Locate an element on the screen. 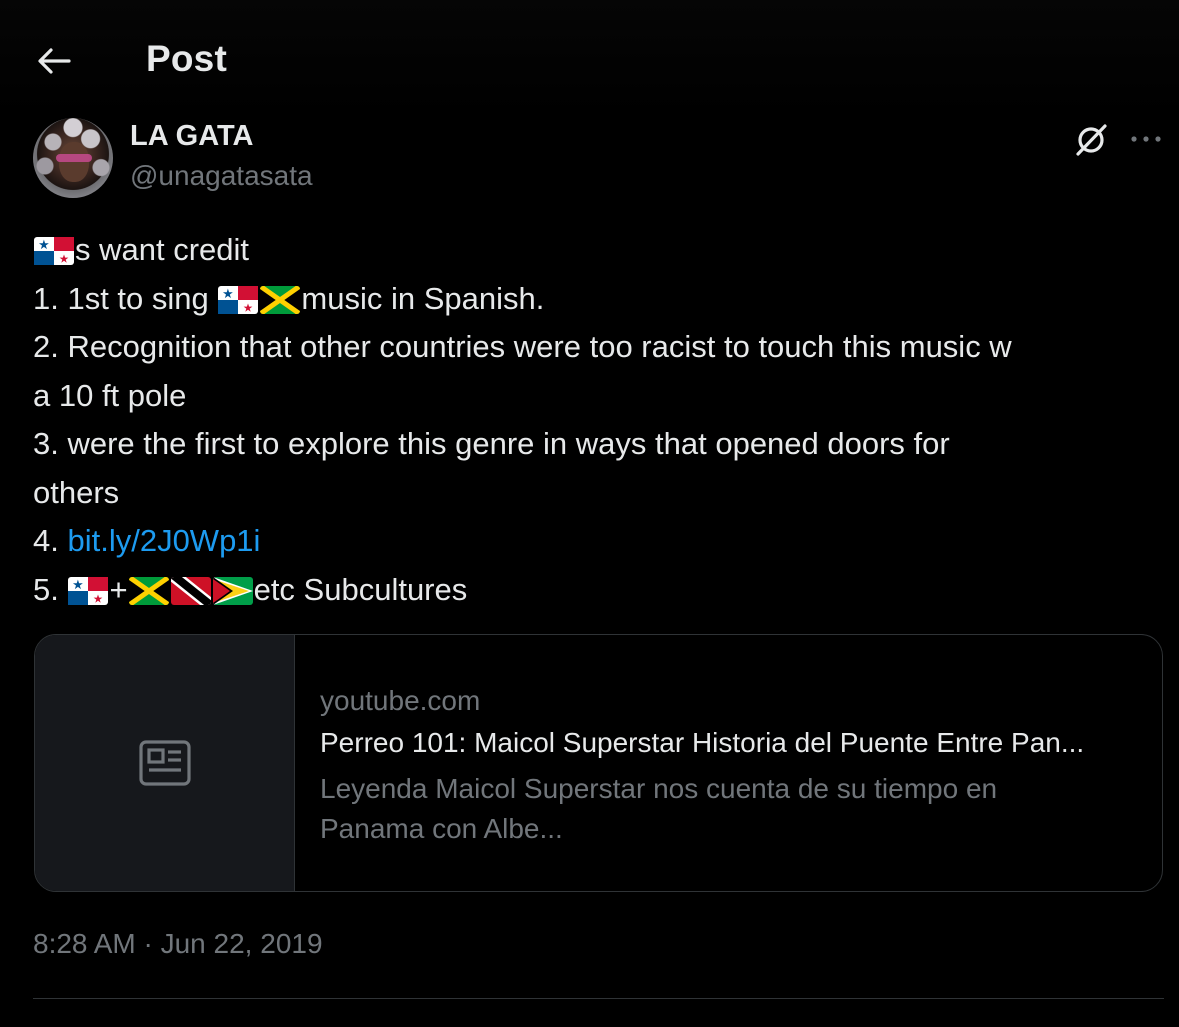  top-bar: Post is located at coordinates (589, 59).